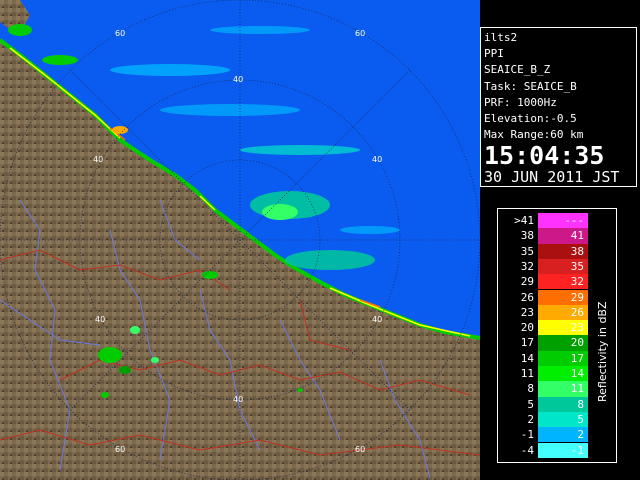 This screenshot has height=480, width=640. What do you see at coordinates (557, 221) in the screenshot?
I see `legend-row: >41 ---` at bounding box center [557, 221].